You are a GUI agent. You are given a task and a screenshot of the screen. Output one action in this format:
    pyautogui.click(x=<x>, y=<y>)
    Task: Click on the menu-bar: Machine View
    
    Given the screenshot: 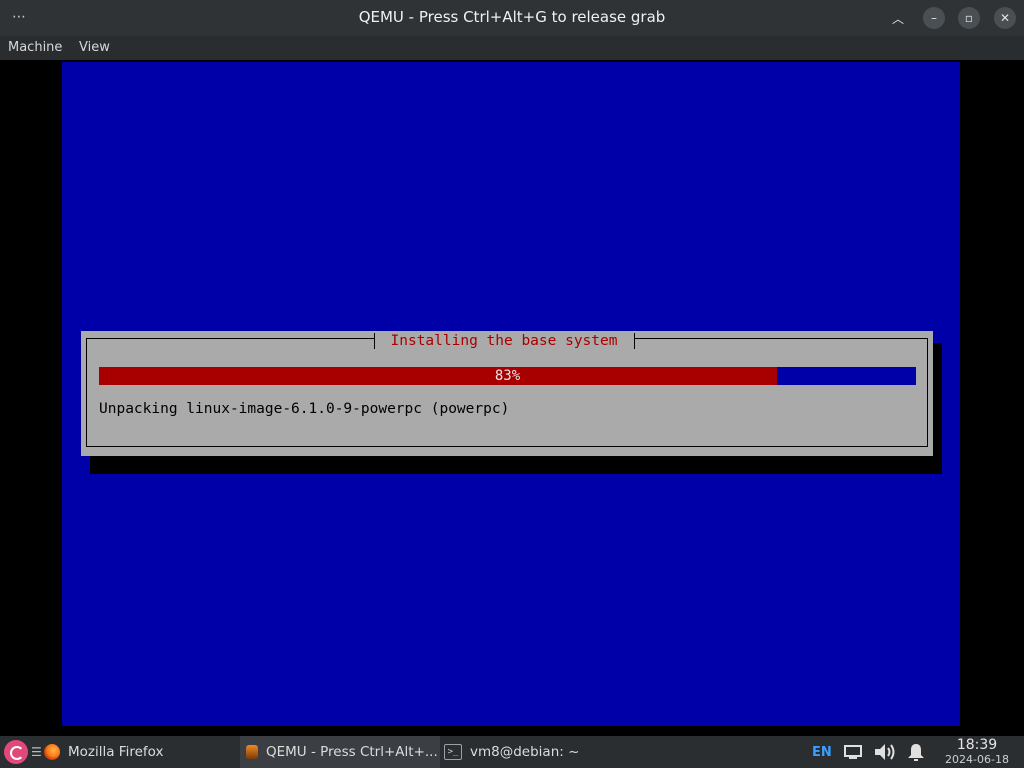 What is the action you would take?
    pyautogui.click(x=512, y=48)
    